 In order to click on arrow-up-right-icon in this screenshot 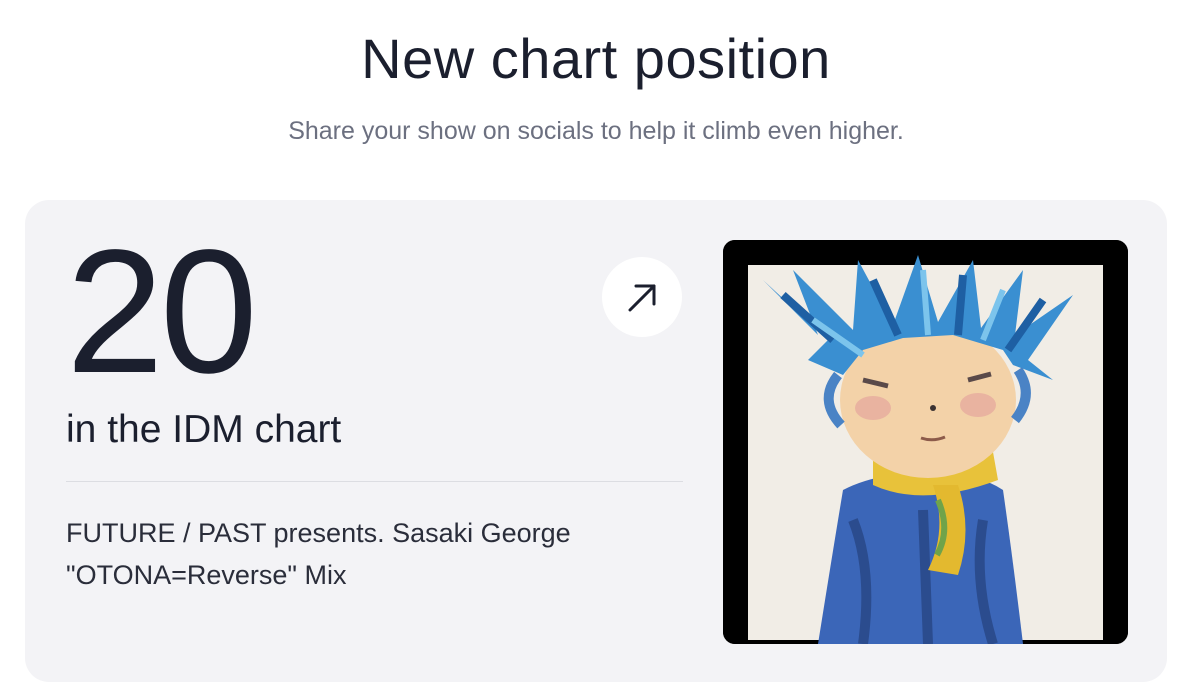, I will do `click(642, 298)`.